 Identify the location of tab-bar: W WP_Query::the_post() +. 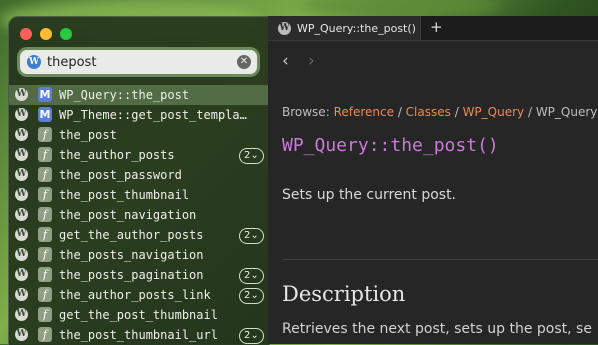
(433, 28).